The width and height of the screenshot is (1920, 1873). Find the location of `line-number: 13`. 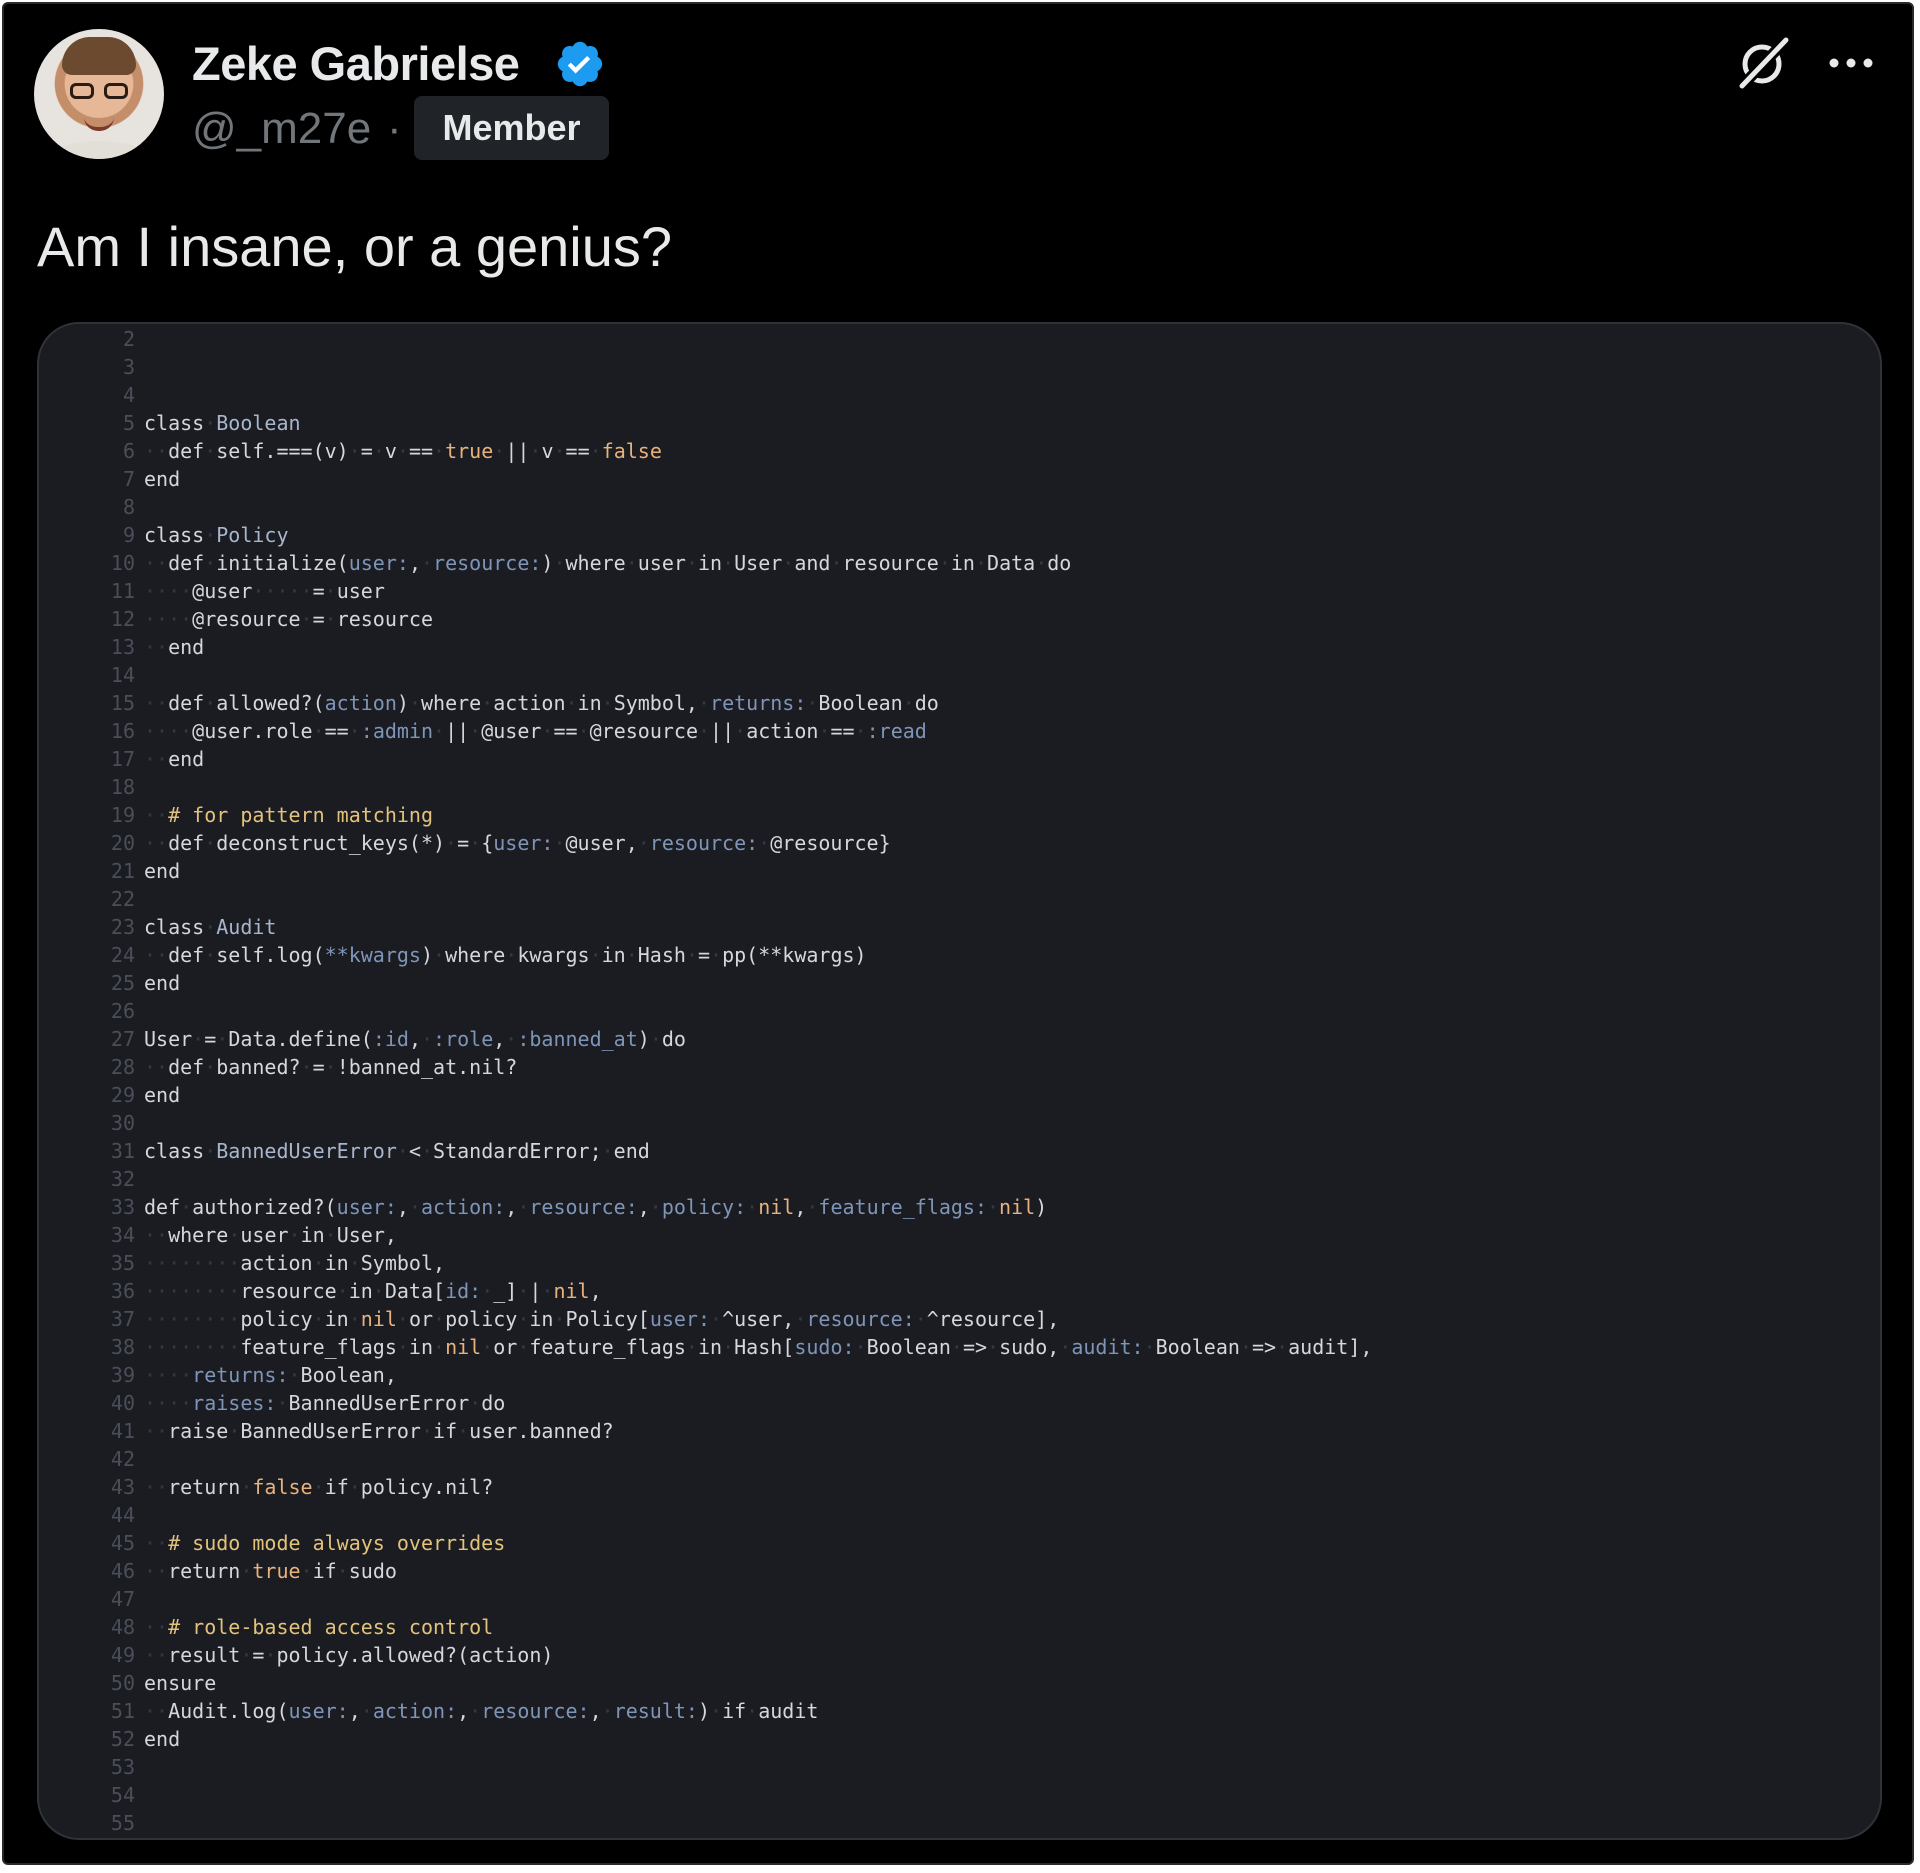

line-number: 13 is located at coordinates (122, 647).